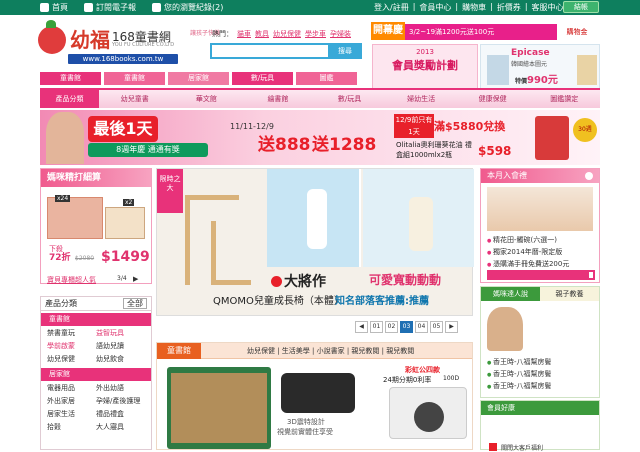  I want to click on service-link: 客服中心, so click(548, 7).